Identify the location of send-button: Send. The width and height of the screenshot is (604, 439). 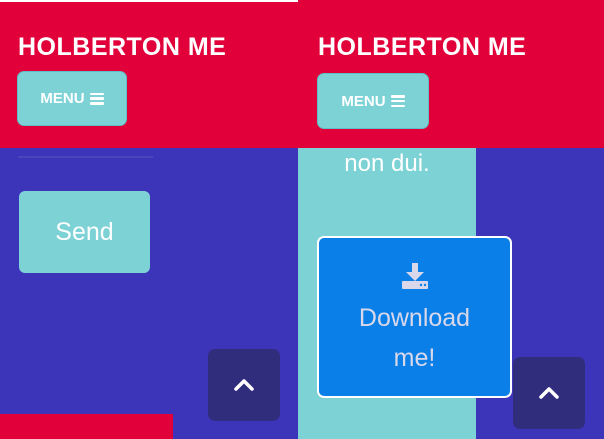
(84, 232).